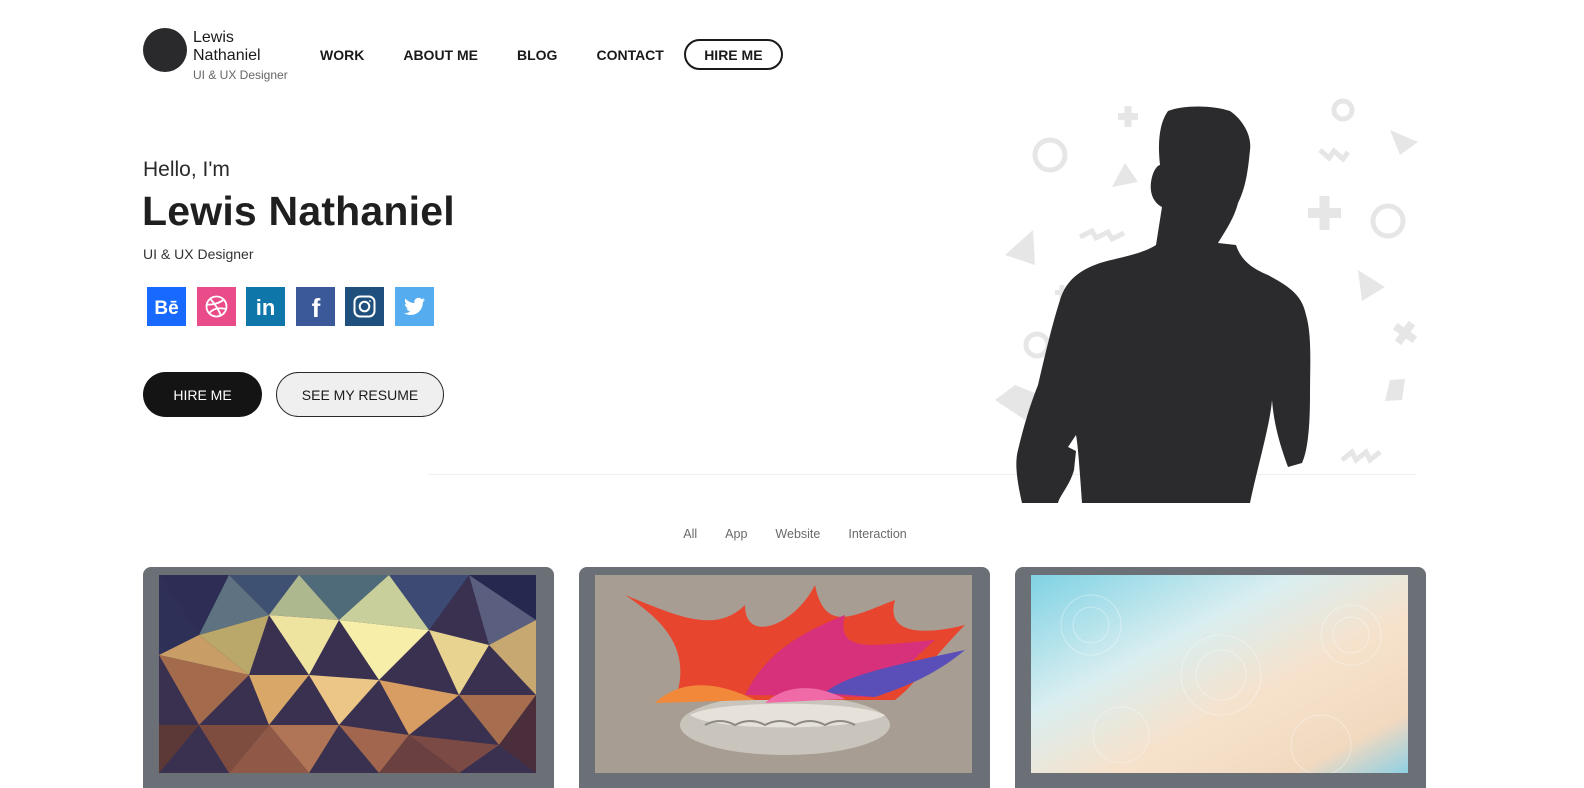 The image size is (1584, 788). What do you see at coordinates (537, 55) in the screenshot?
I see `nav-item-blog: BLOG` at bounding box center [537, 55].